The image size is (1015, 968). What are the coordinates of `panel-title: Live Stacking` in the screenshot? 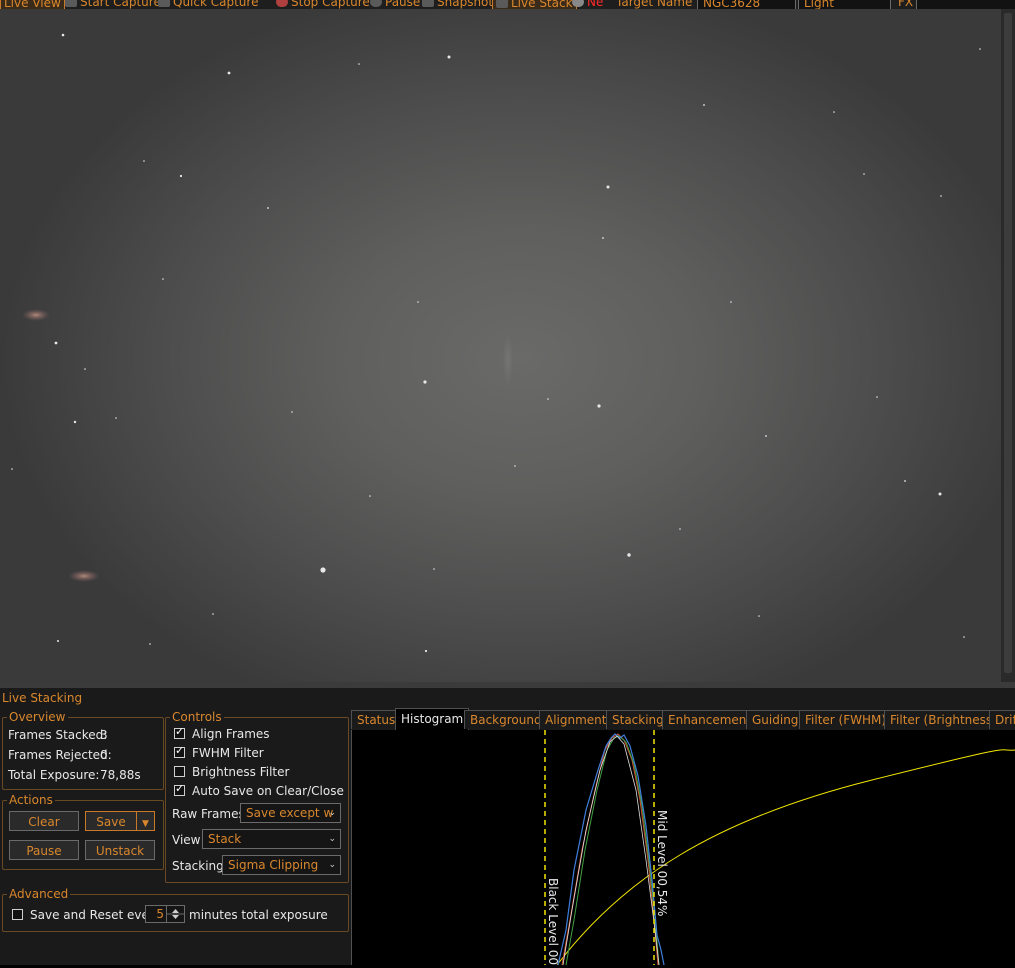 It's located at (42, 698).